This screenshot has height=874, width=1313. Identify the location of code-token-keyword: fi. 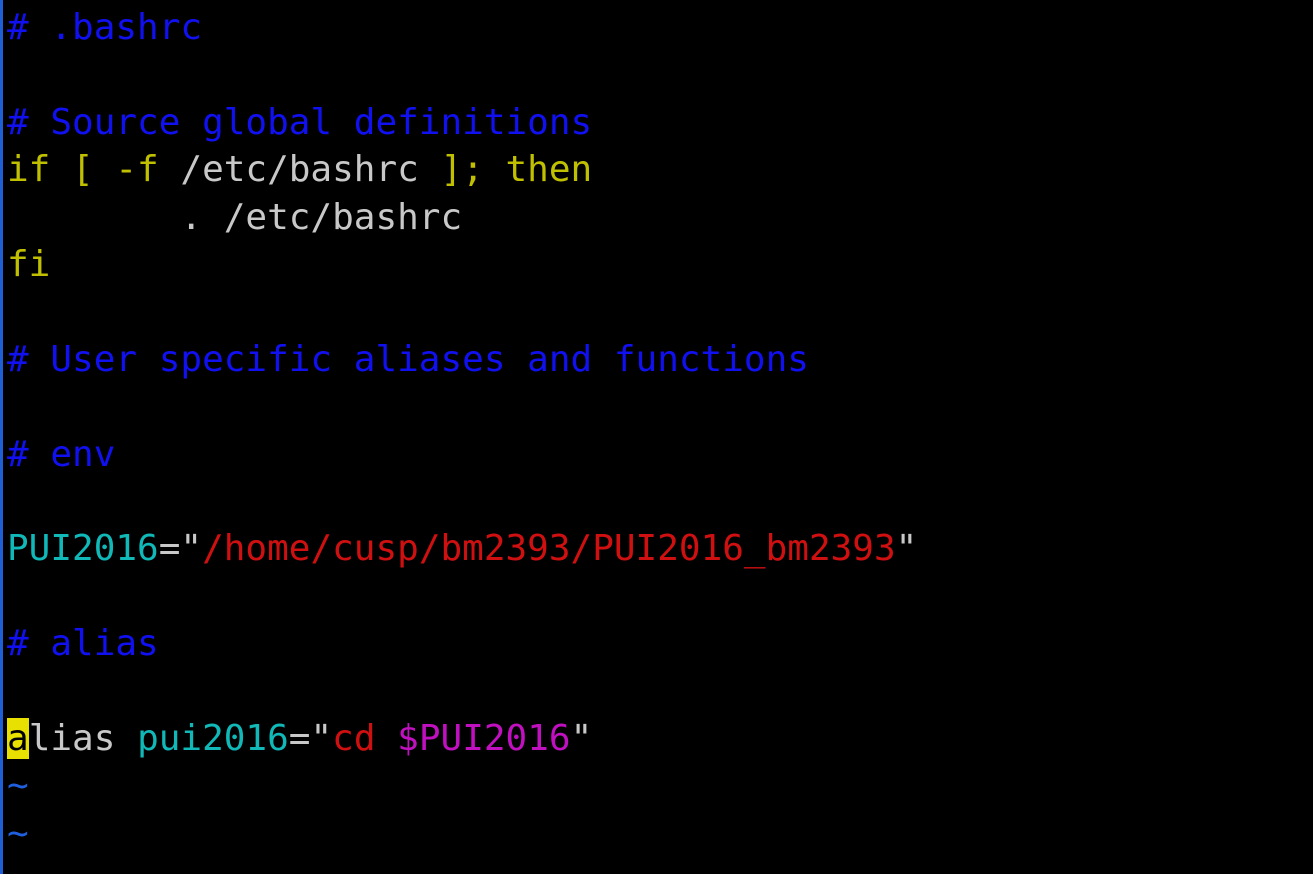
(29, 264).